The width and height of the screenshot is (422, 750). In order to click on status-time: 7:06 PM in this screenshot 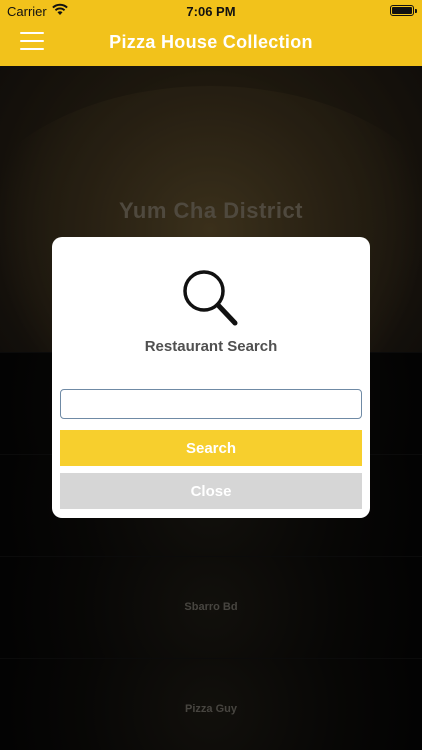, I will do `click(211, 11)`.